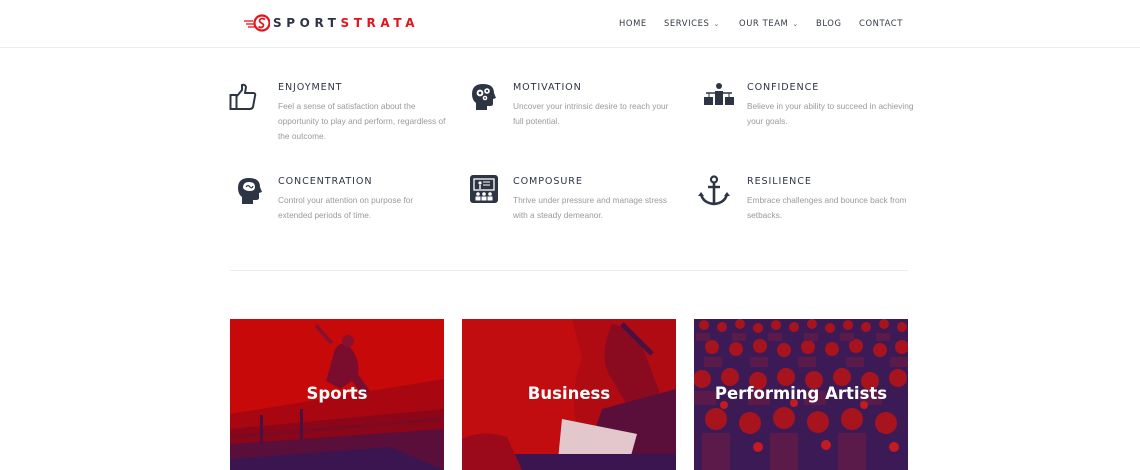  What do you see at coordinates (310, 87) in the screenshot?
I see `feature-title: ENJOYMENT` at bounding box center [310, 87].